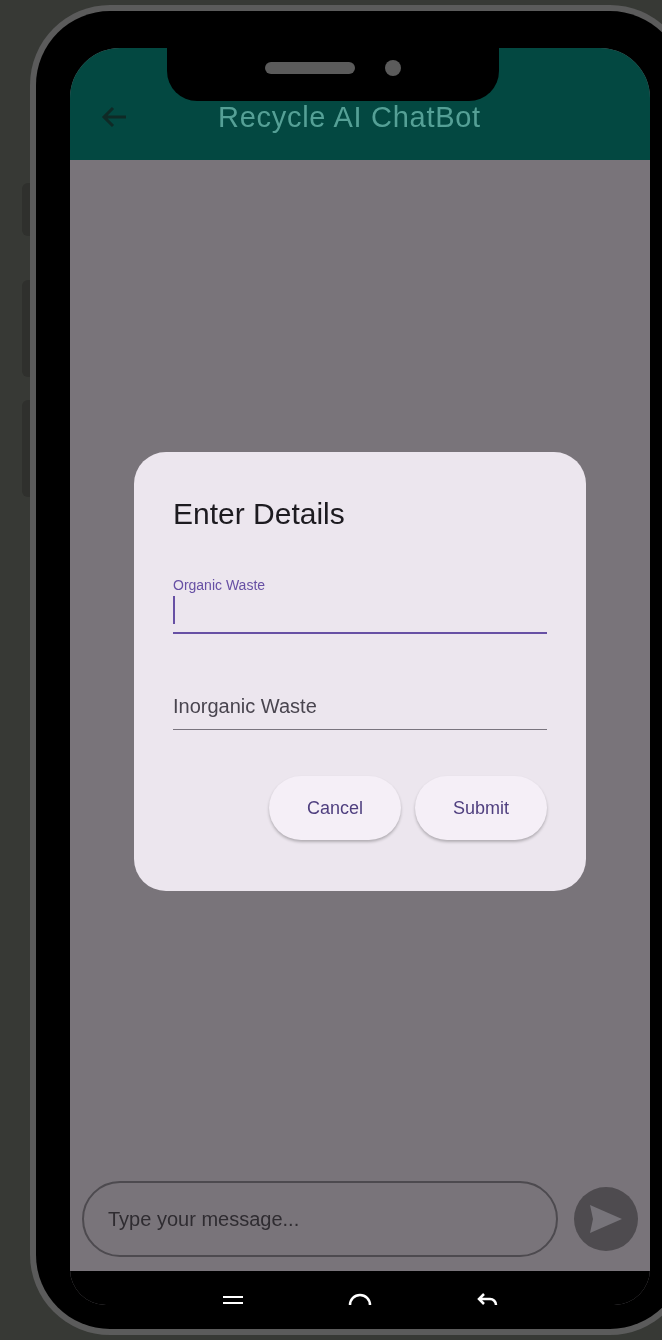 This screenshot has width=662, height=1340. Describe the element at coordinates (334, 808) in the screenshot. I see `cancel-button: Cancel` at that location.